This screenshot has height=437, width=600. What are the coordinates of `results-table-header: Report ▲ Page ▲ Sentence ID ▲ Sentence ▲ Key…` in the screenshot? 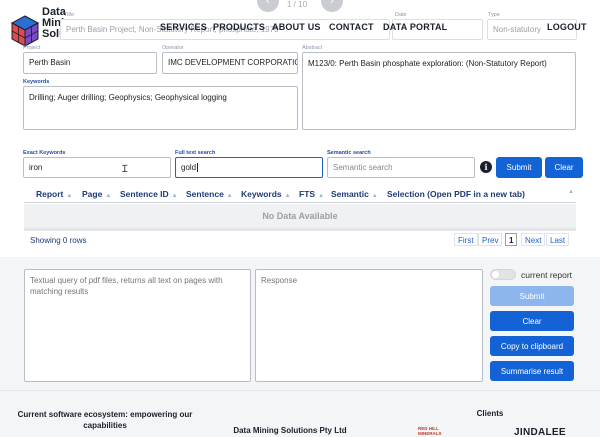 It's located at (300, 194).